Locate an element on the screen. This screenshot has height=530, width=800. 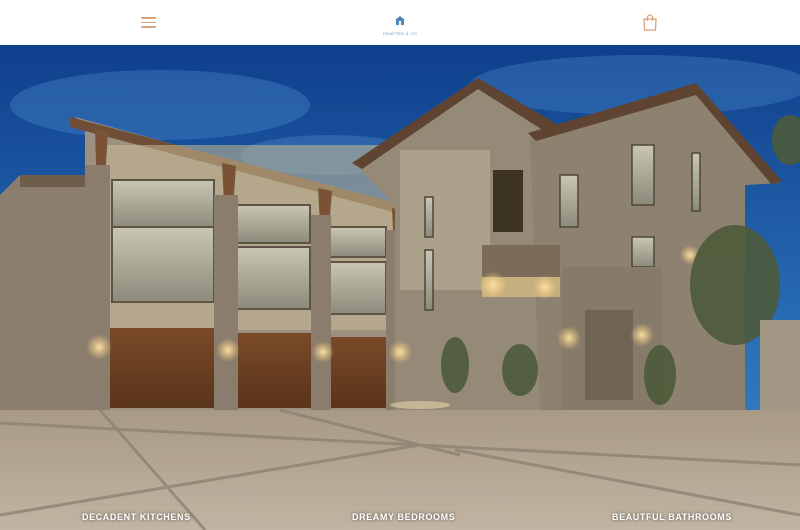
house-logo-icon is located at coordinates (400, 20).